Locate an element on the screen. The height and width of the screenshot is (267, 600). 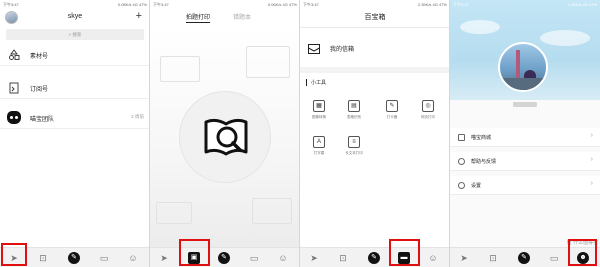
page-title: skye is located at coordinates (75, 16).